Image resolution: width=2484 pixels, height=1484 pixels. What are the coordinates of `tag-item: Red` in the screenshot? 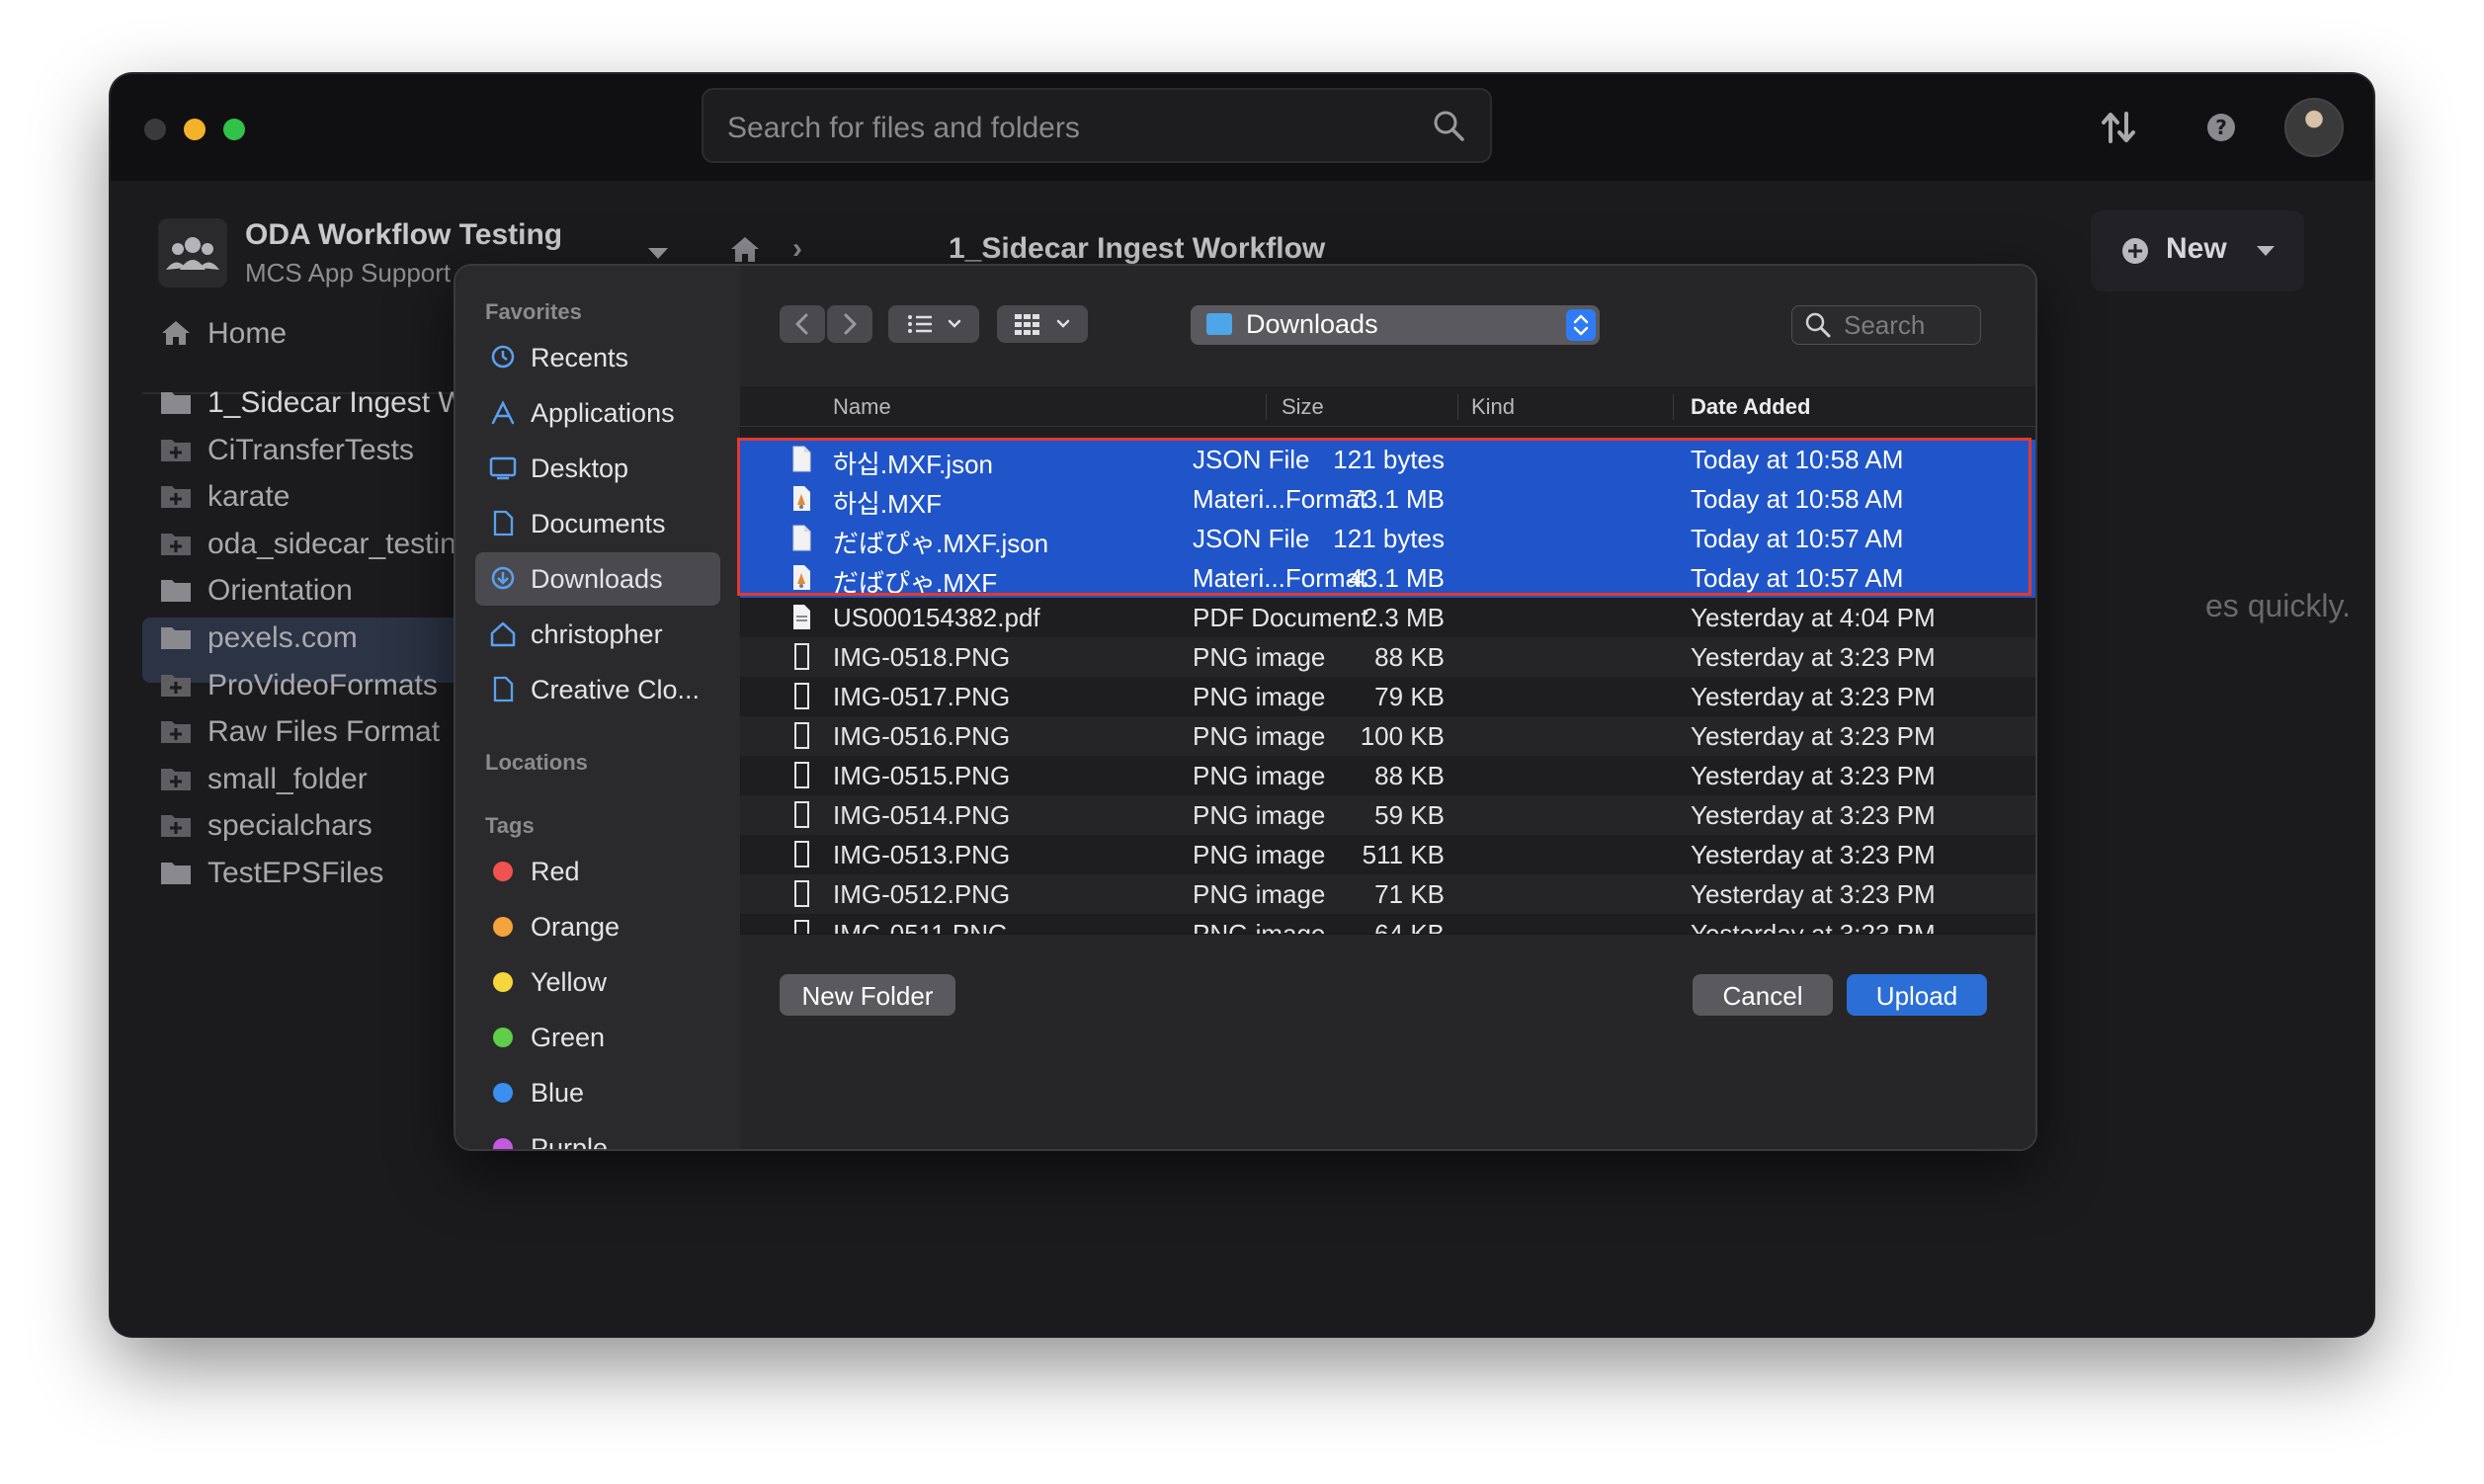 It's located at (597, 871).